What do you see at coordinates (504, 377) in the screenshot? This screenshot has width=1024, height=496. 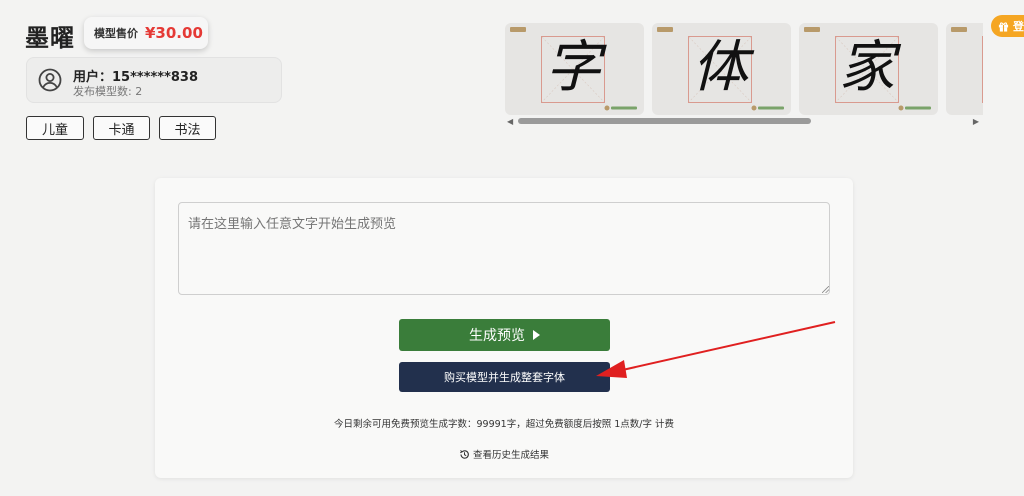 I see `buy-model-button: 购买模型并生成整套字体` at bounding box center [504, 377].